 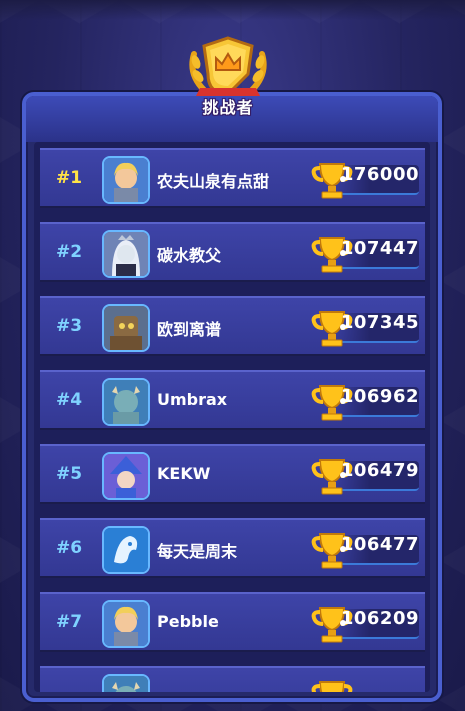 I want to click on crown-shield-badge-icon, so click(x=228, y=66).